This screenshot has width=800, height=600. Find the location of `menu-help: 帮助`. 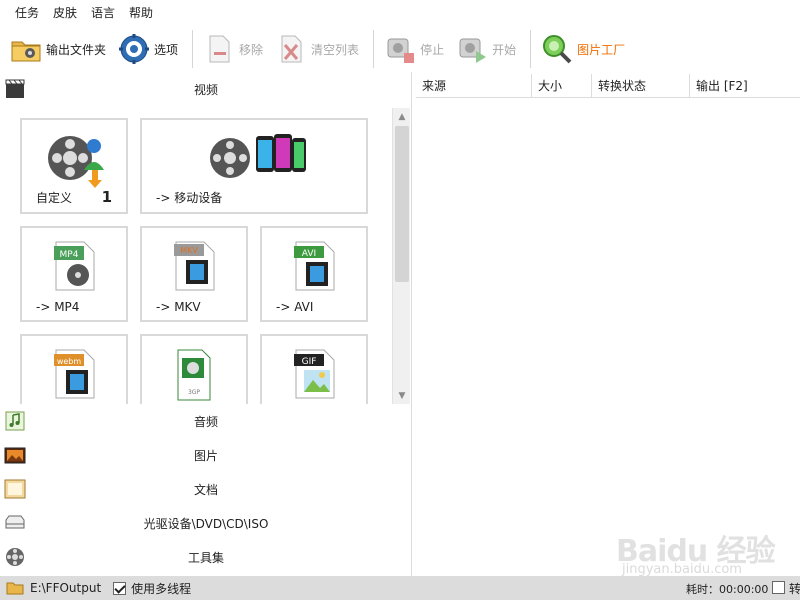

menu-help: 帮助 is located at coordinates (141, 13).